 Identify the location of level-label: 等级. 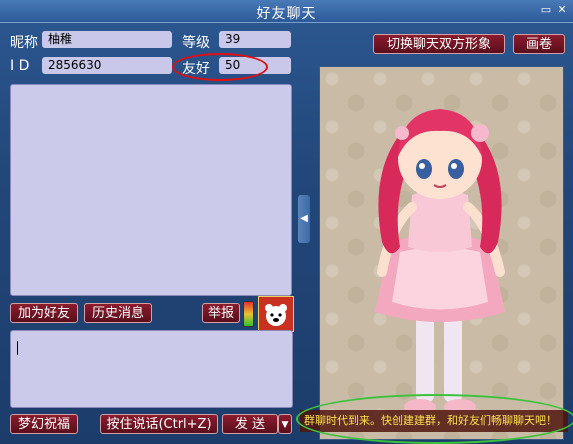
(196, 43).